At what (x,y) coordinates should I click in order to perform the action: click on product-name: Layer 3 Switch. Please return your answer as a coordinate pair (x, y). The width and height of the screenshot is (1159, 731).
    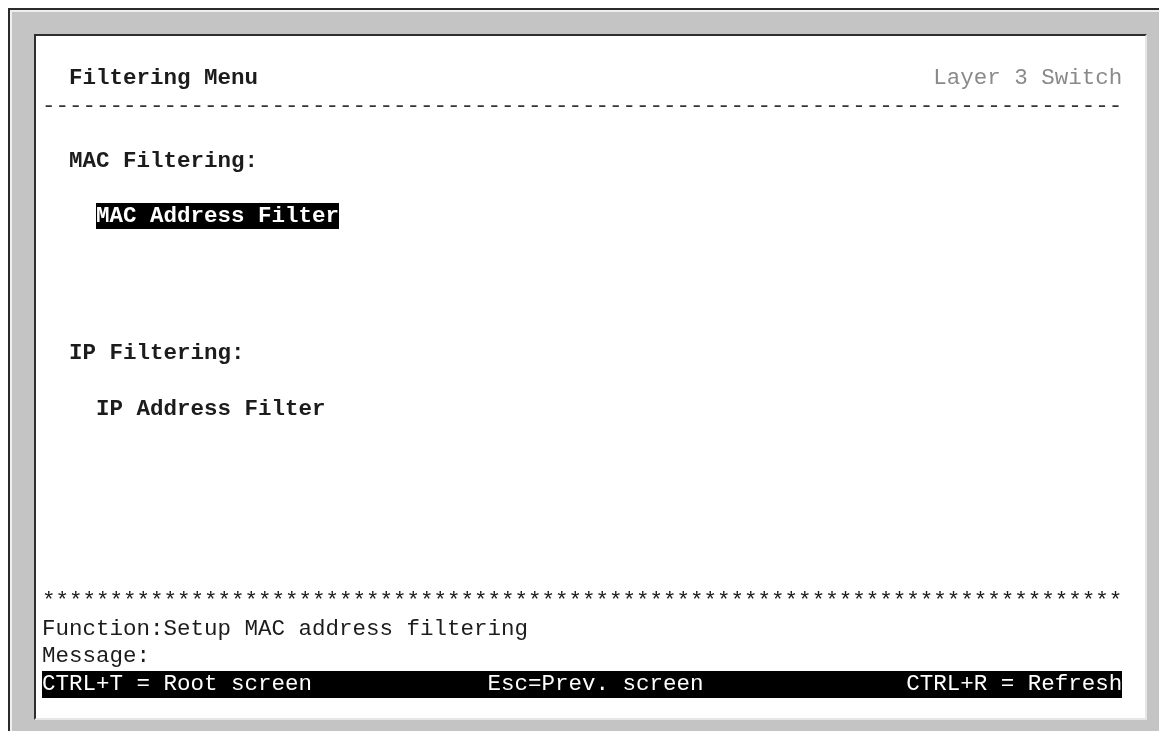
    Looking at the image, I should click on (1028, 79).